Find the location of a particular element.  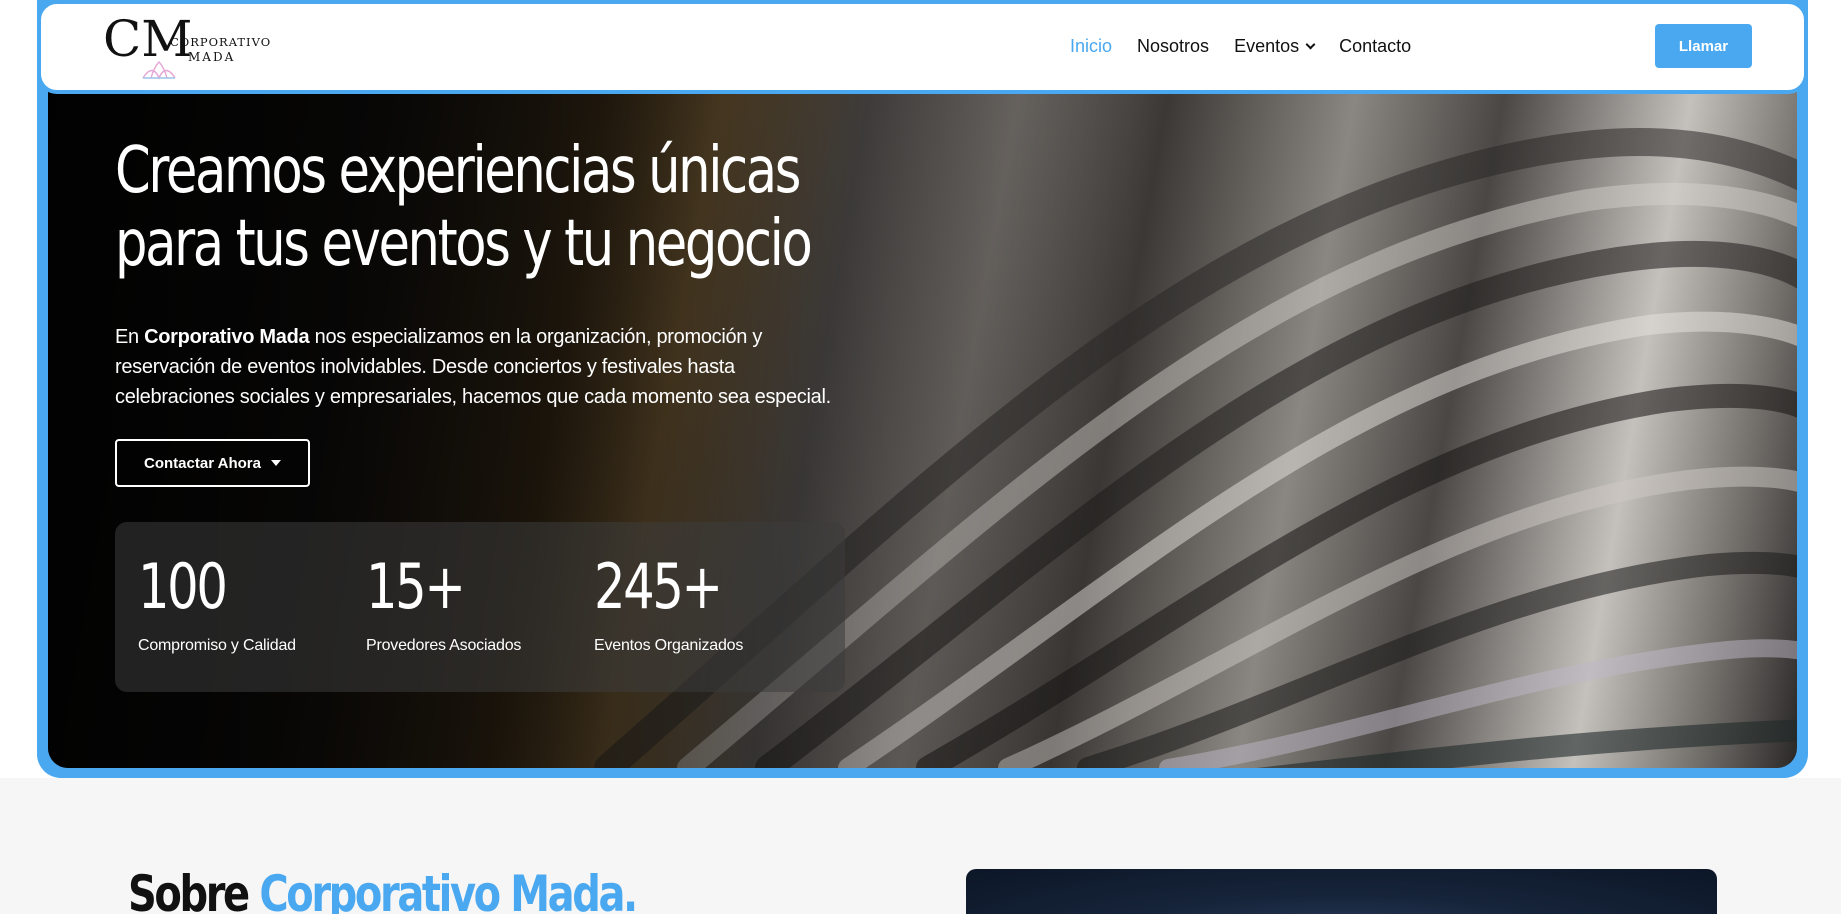

nav-label: Nosotros is located at coordinates (1173, 46).